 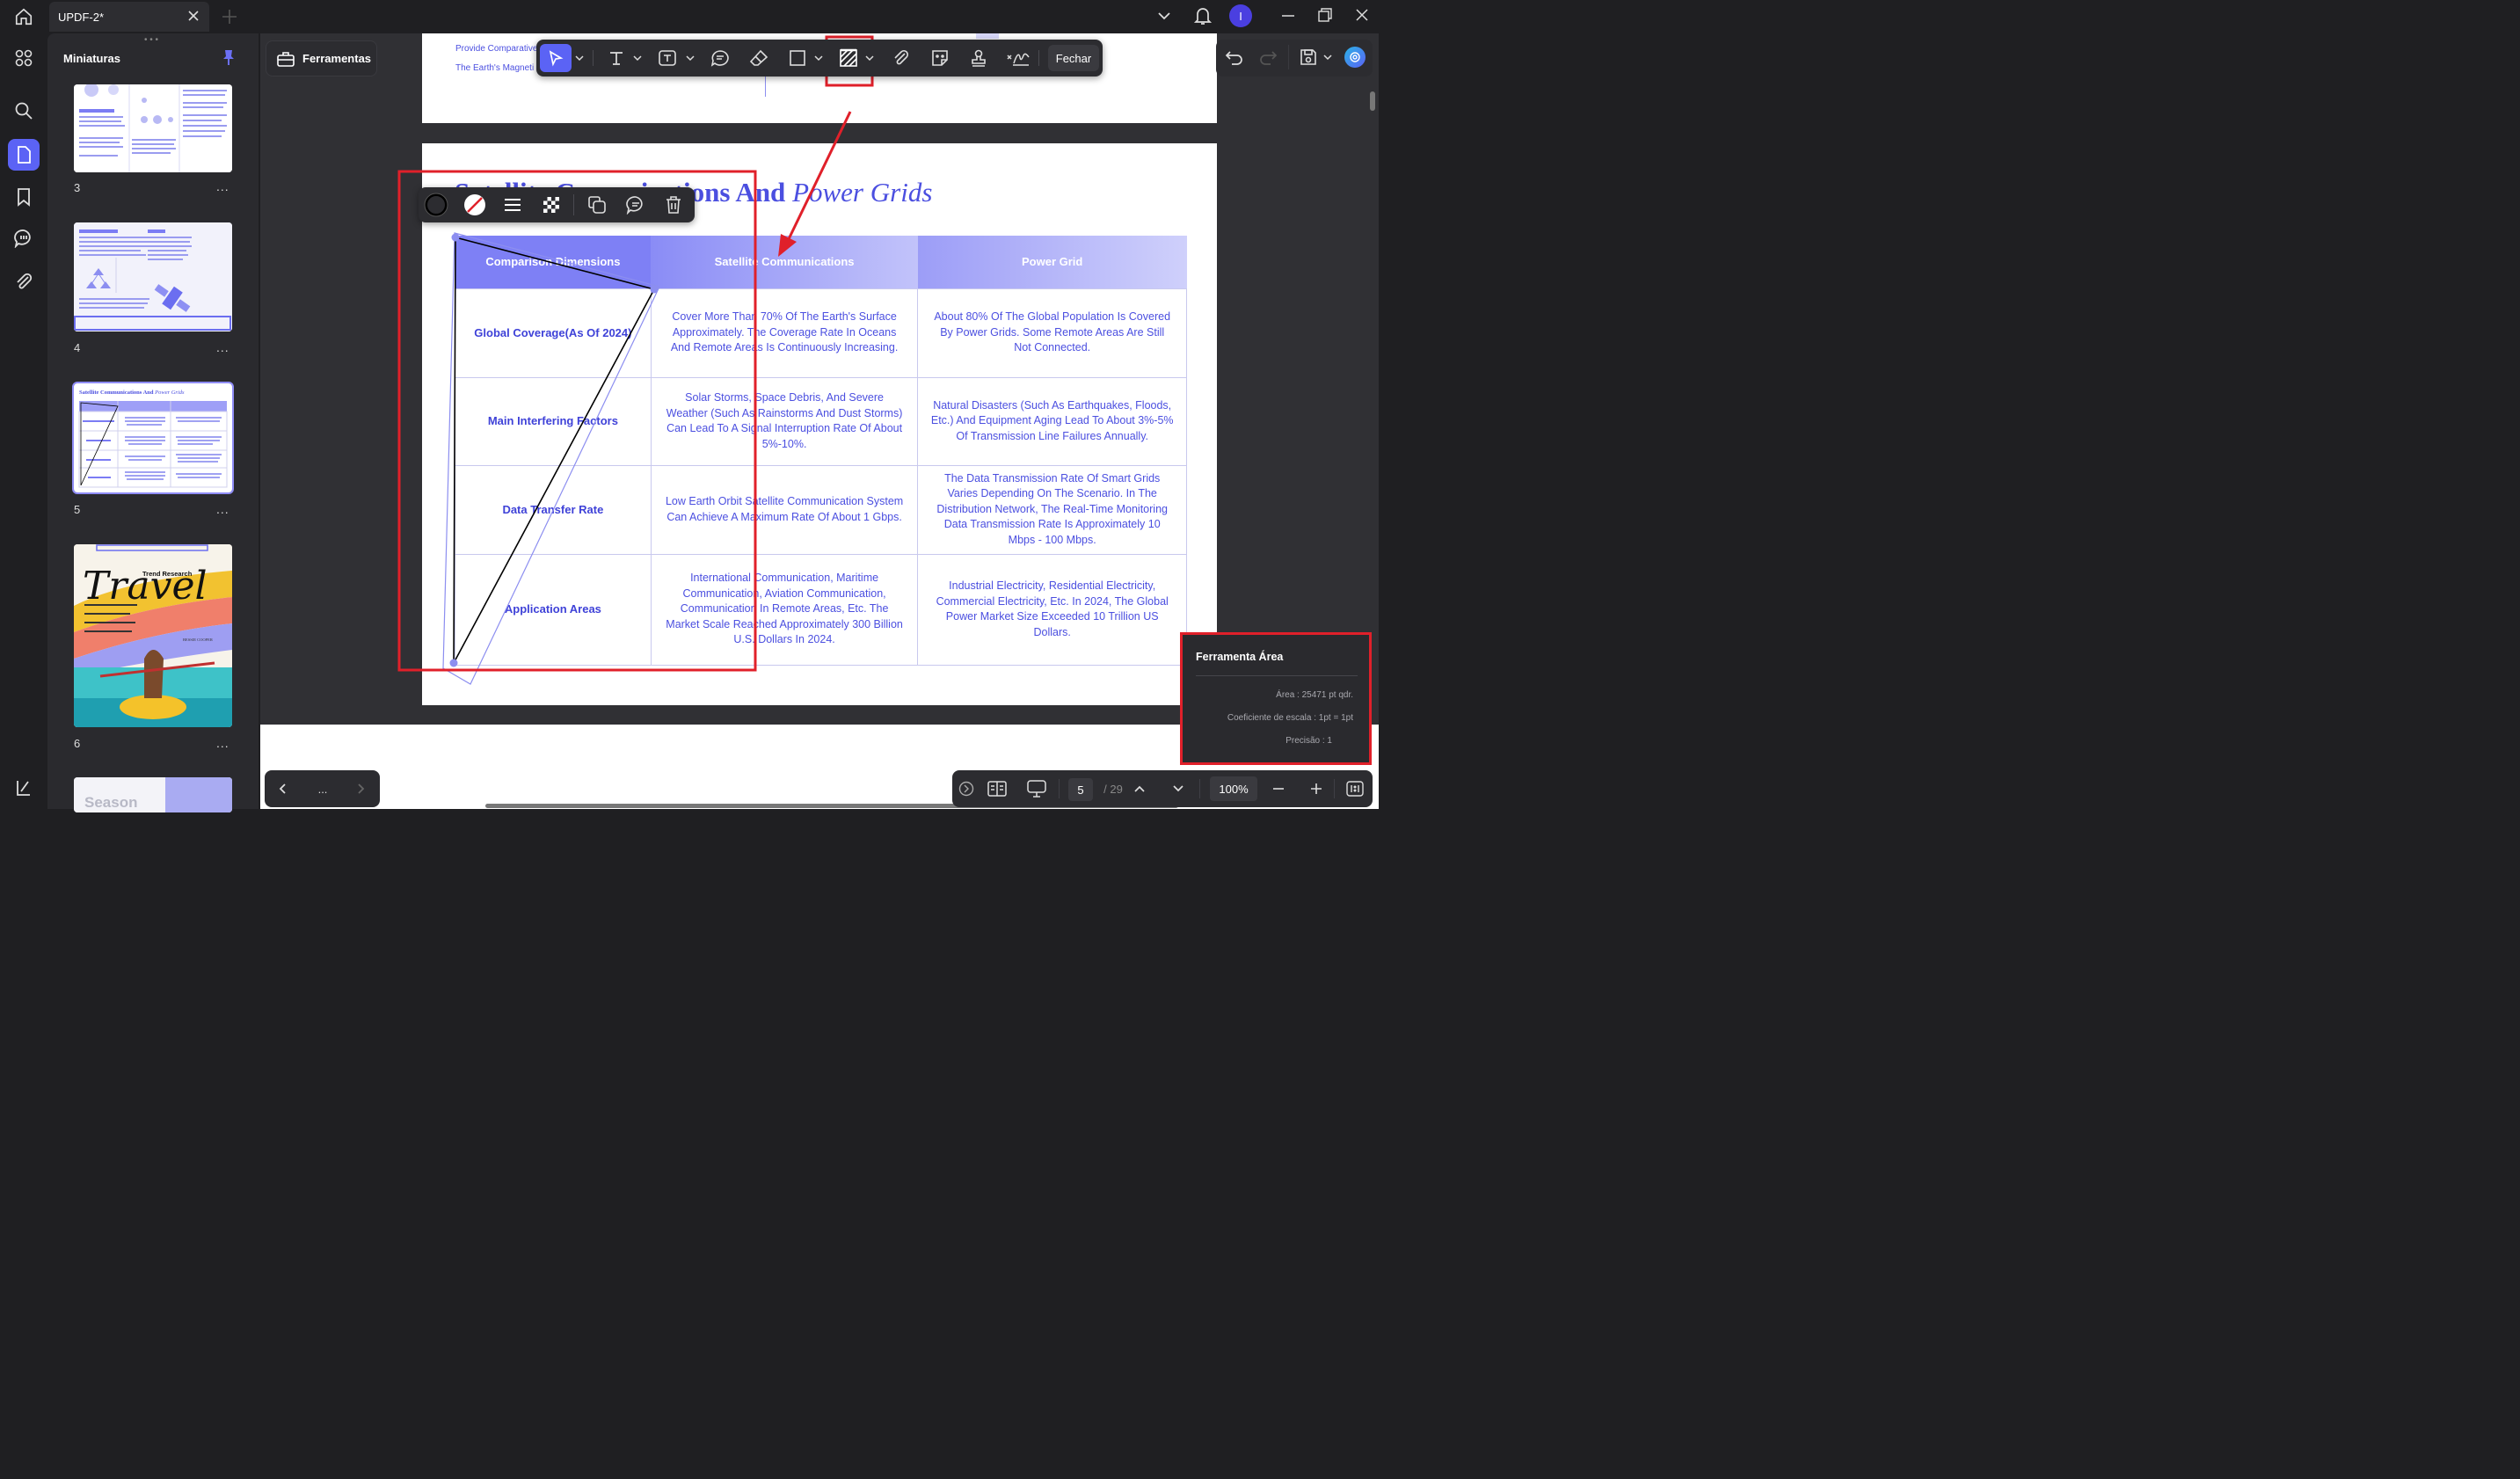 What do you see at coordinates (24, 788) in the screenshot?
I see `product-icon` at bounding box center [24, 788].